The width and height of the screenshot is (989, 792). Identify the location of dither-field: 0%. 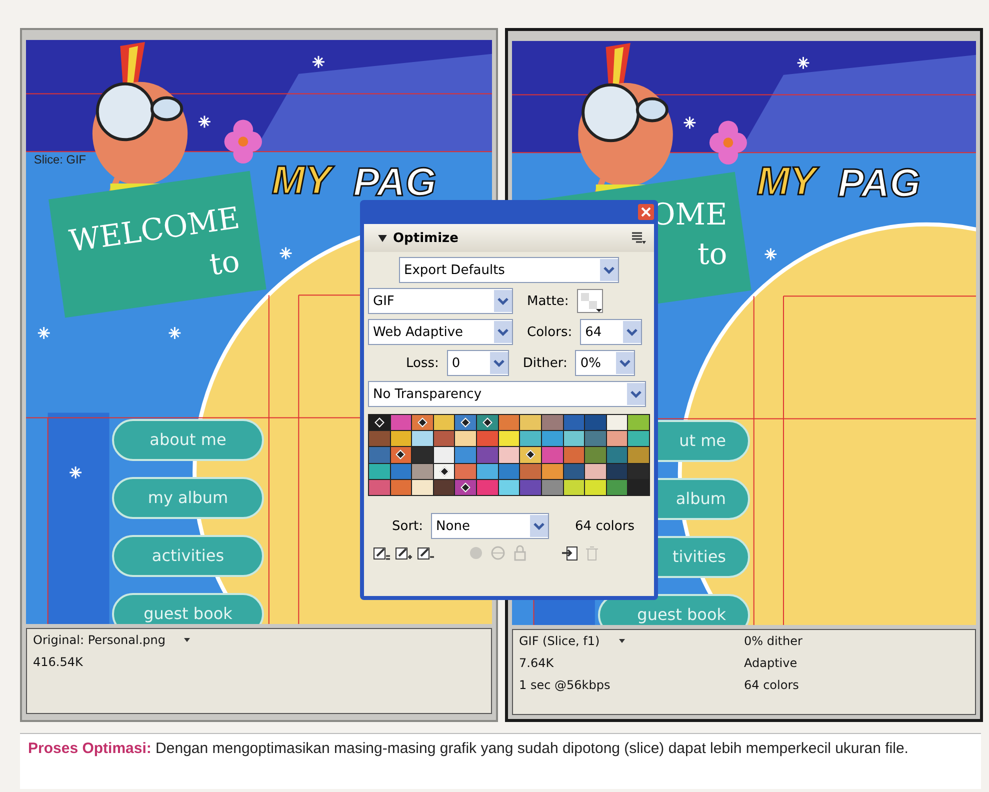
(605, 363).